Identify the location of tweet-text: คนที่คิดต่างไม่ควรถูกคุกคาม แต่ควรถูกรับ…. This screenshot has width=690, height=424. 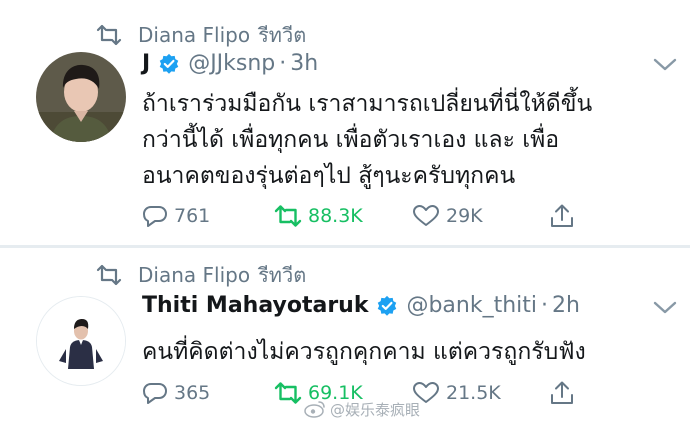
(412, 352).